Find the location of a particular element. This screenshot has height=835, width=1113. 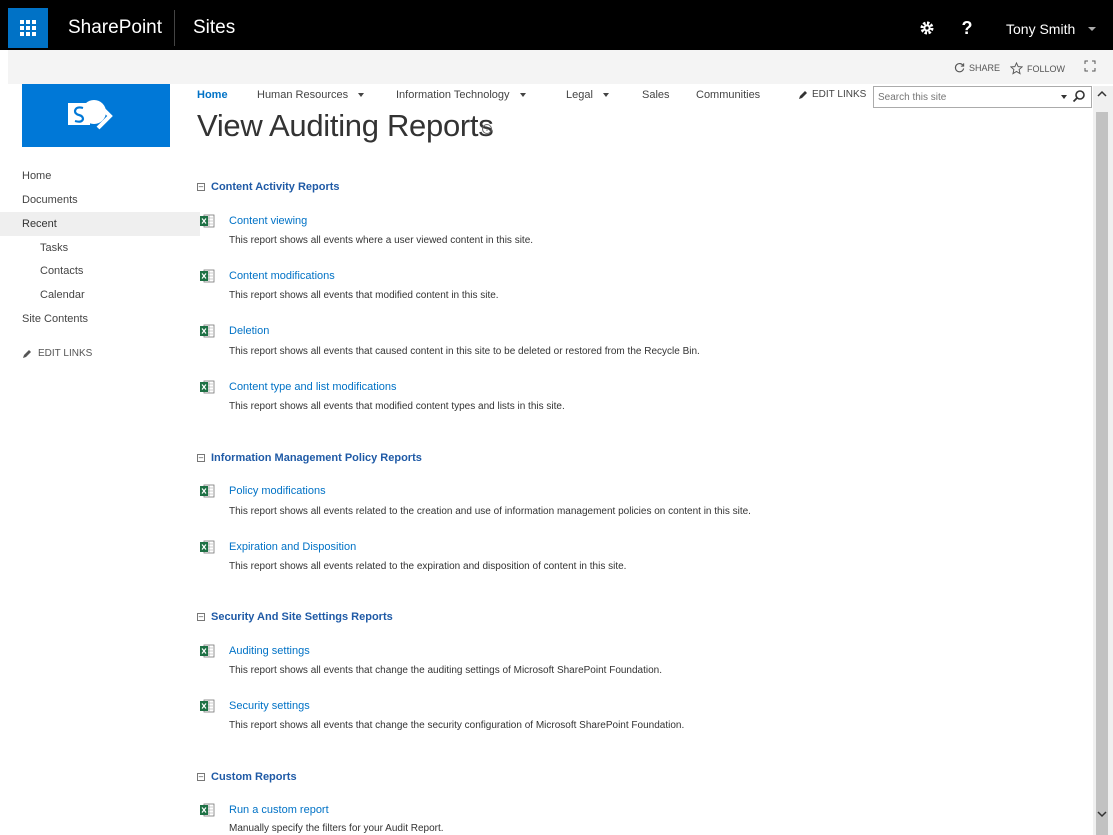

section-heading: Information Management Policy Reports is located at coordinates (316, 458).